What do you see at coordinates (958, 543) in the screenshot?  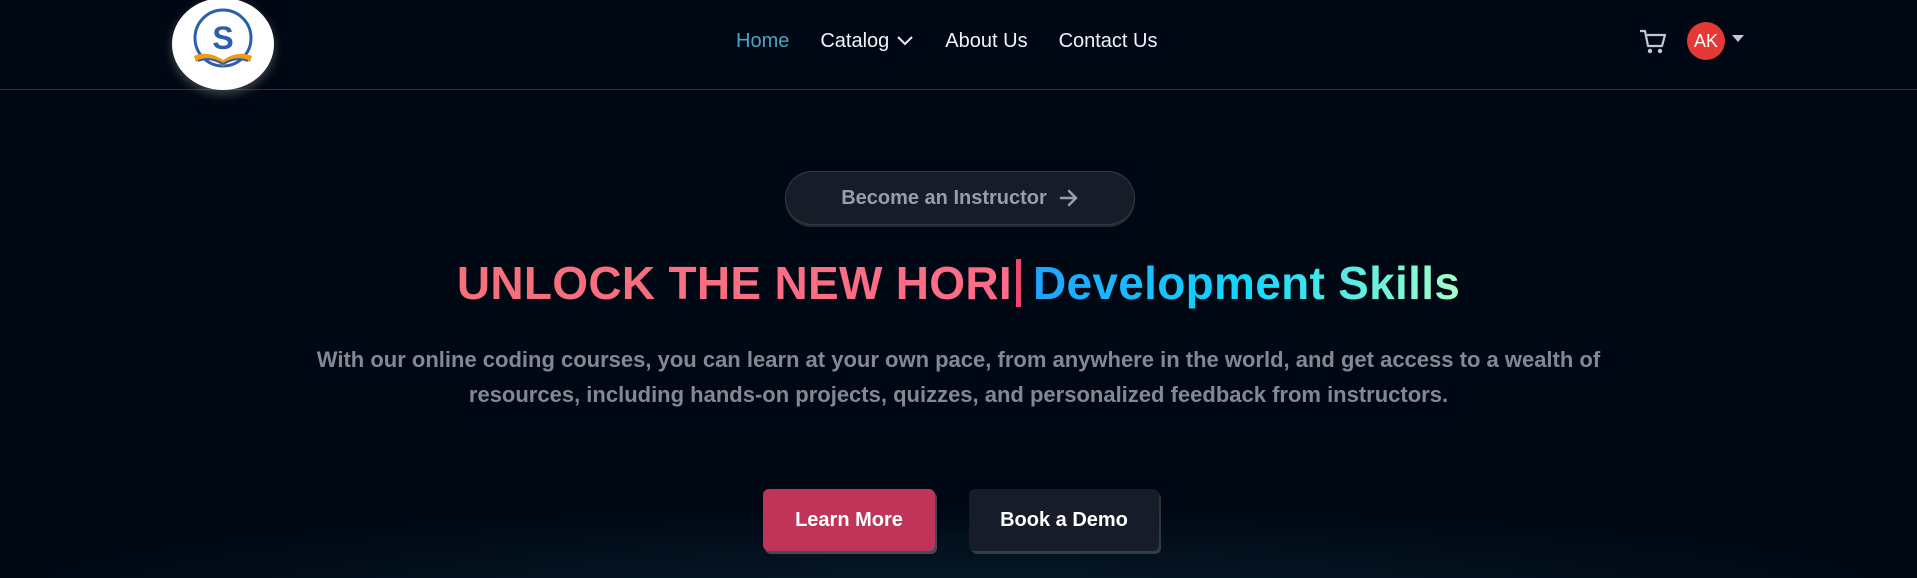 I see `bottom-glow` at bounding box center [958, 543].